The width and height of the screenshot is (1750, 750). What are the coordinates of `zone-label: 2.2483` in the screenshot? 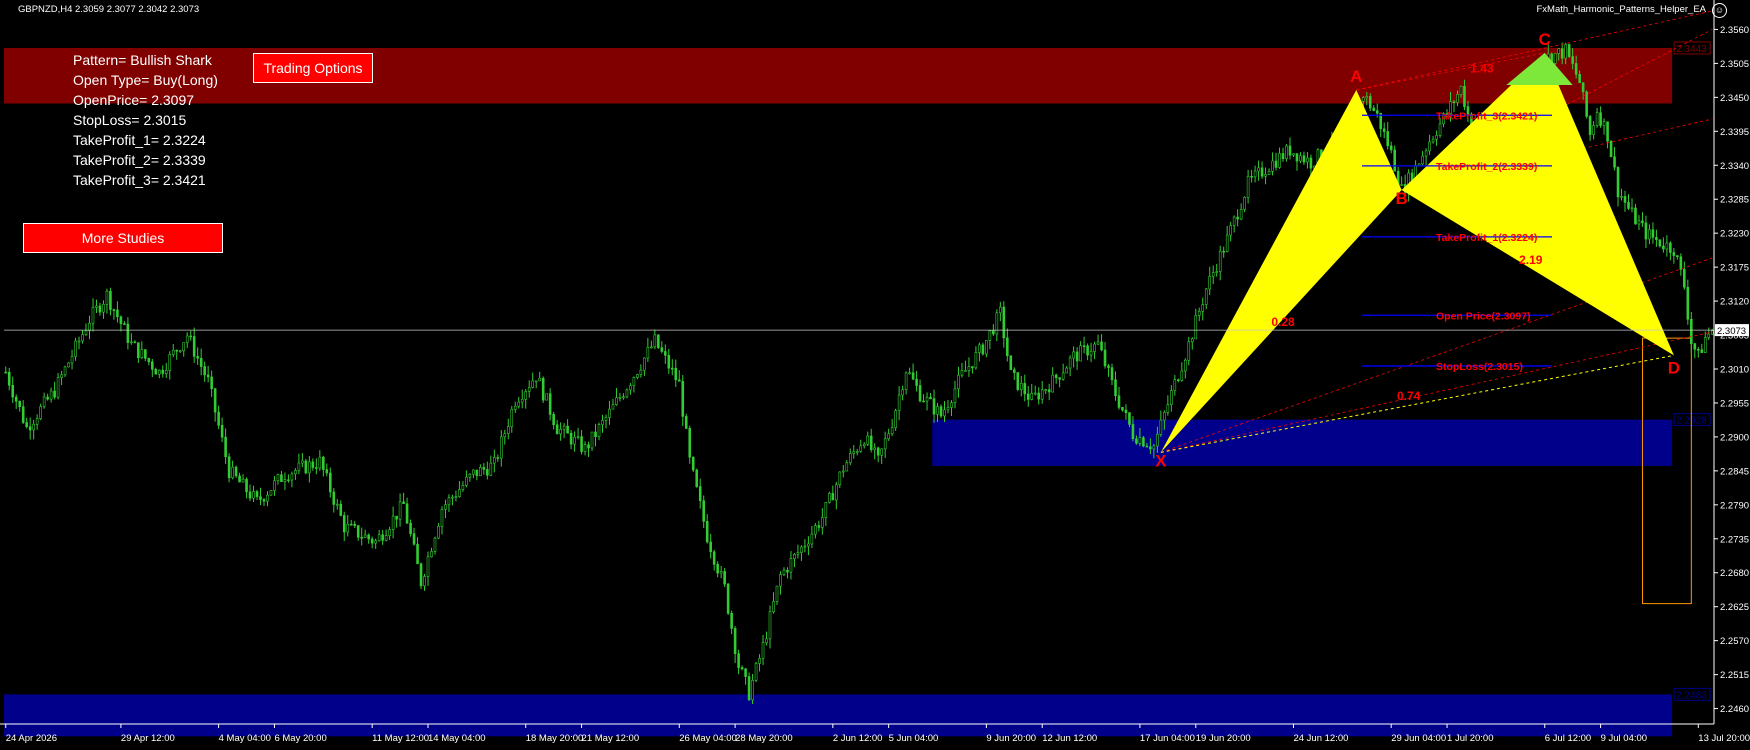 It's located at (1691, 695).